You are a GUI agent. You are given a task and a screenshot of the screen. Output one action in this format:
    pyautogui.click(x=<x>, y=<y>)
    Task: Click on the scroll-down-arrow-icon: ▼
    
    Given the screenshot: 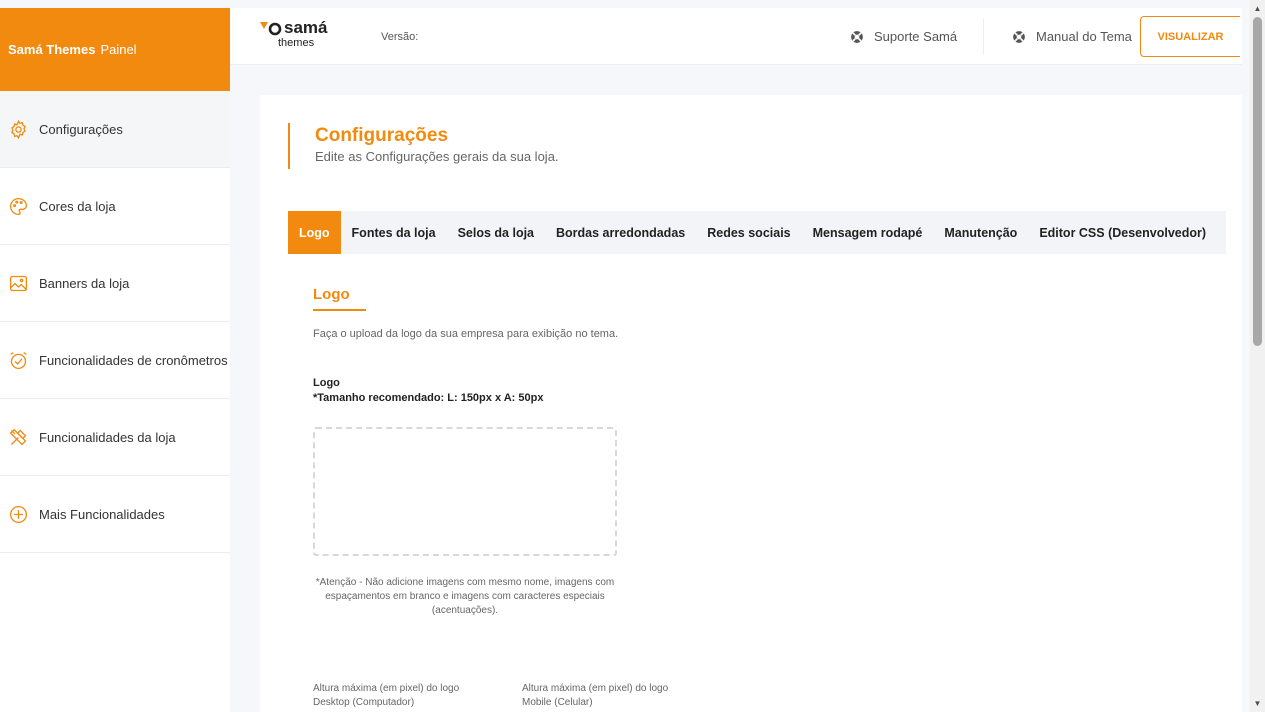 What is the action you would take?
    pyautogui.click(x=1257, y=703)
    